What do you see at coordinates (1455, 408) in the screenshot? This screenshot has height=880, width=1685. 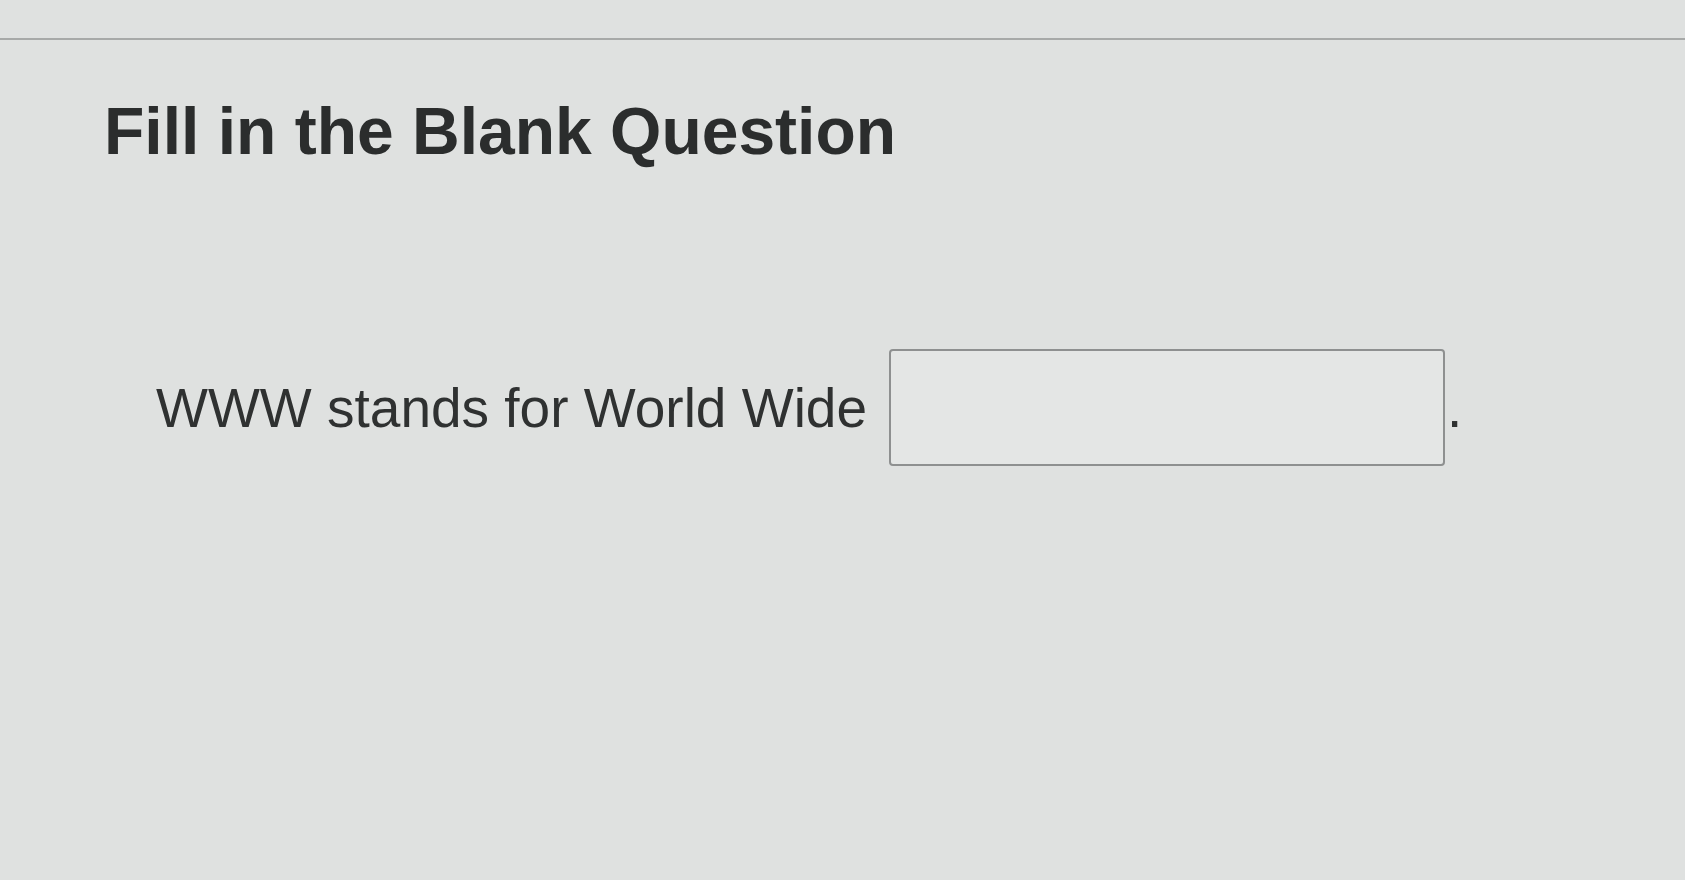 I see `period-text: .` at bounding box center [1455, 408].